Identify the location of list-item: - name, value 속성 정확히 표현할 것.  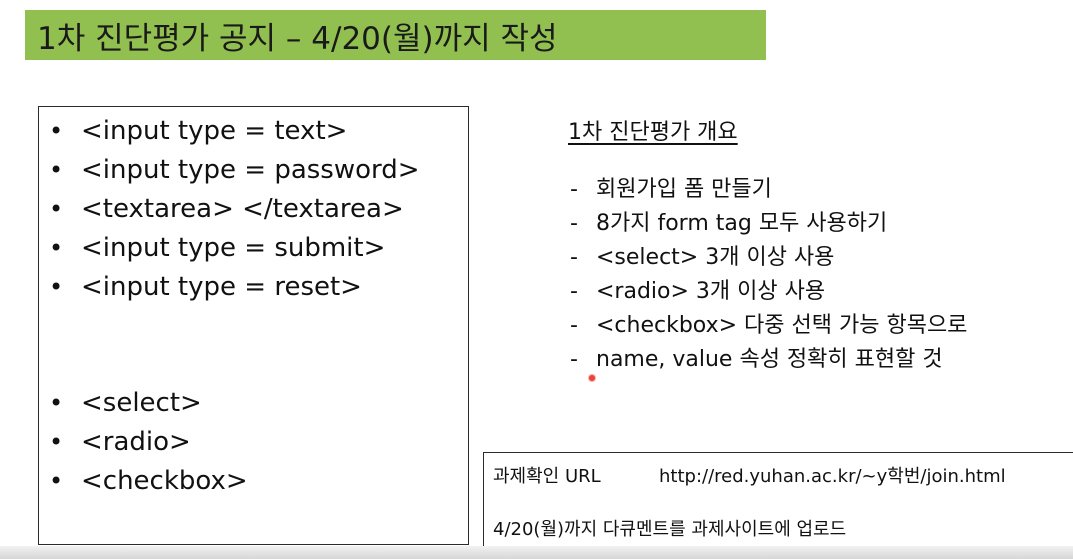
(756, 360).